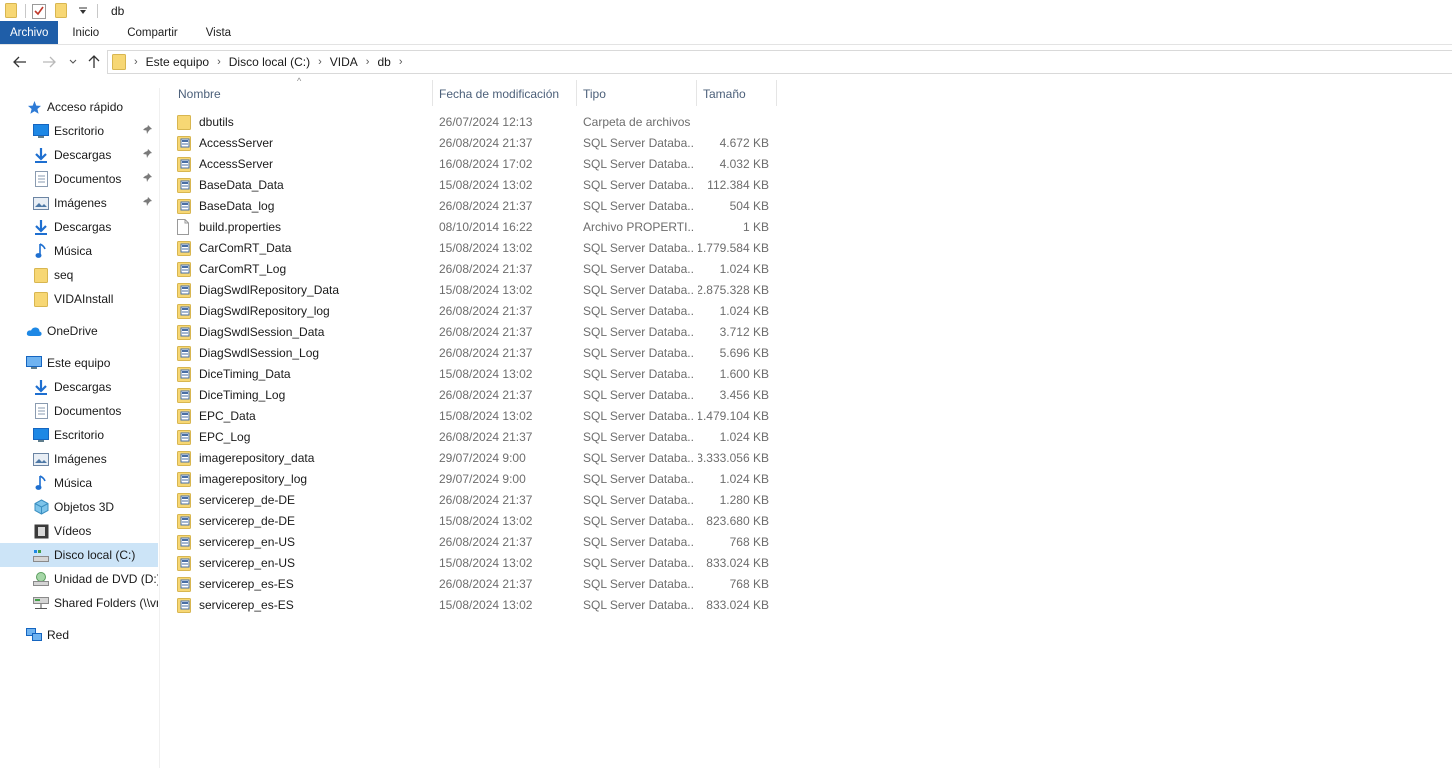  I want to click on sidebar-item-objetos-3d: Objetos 3D, so click(79, 507).